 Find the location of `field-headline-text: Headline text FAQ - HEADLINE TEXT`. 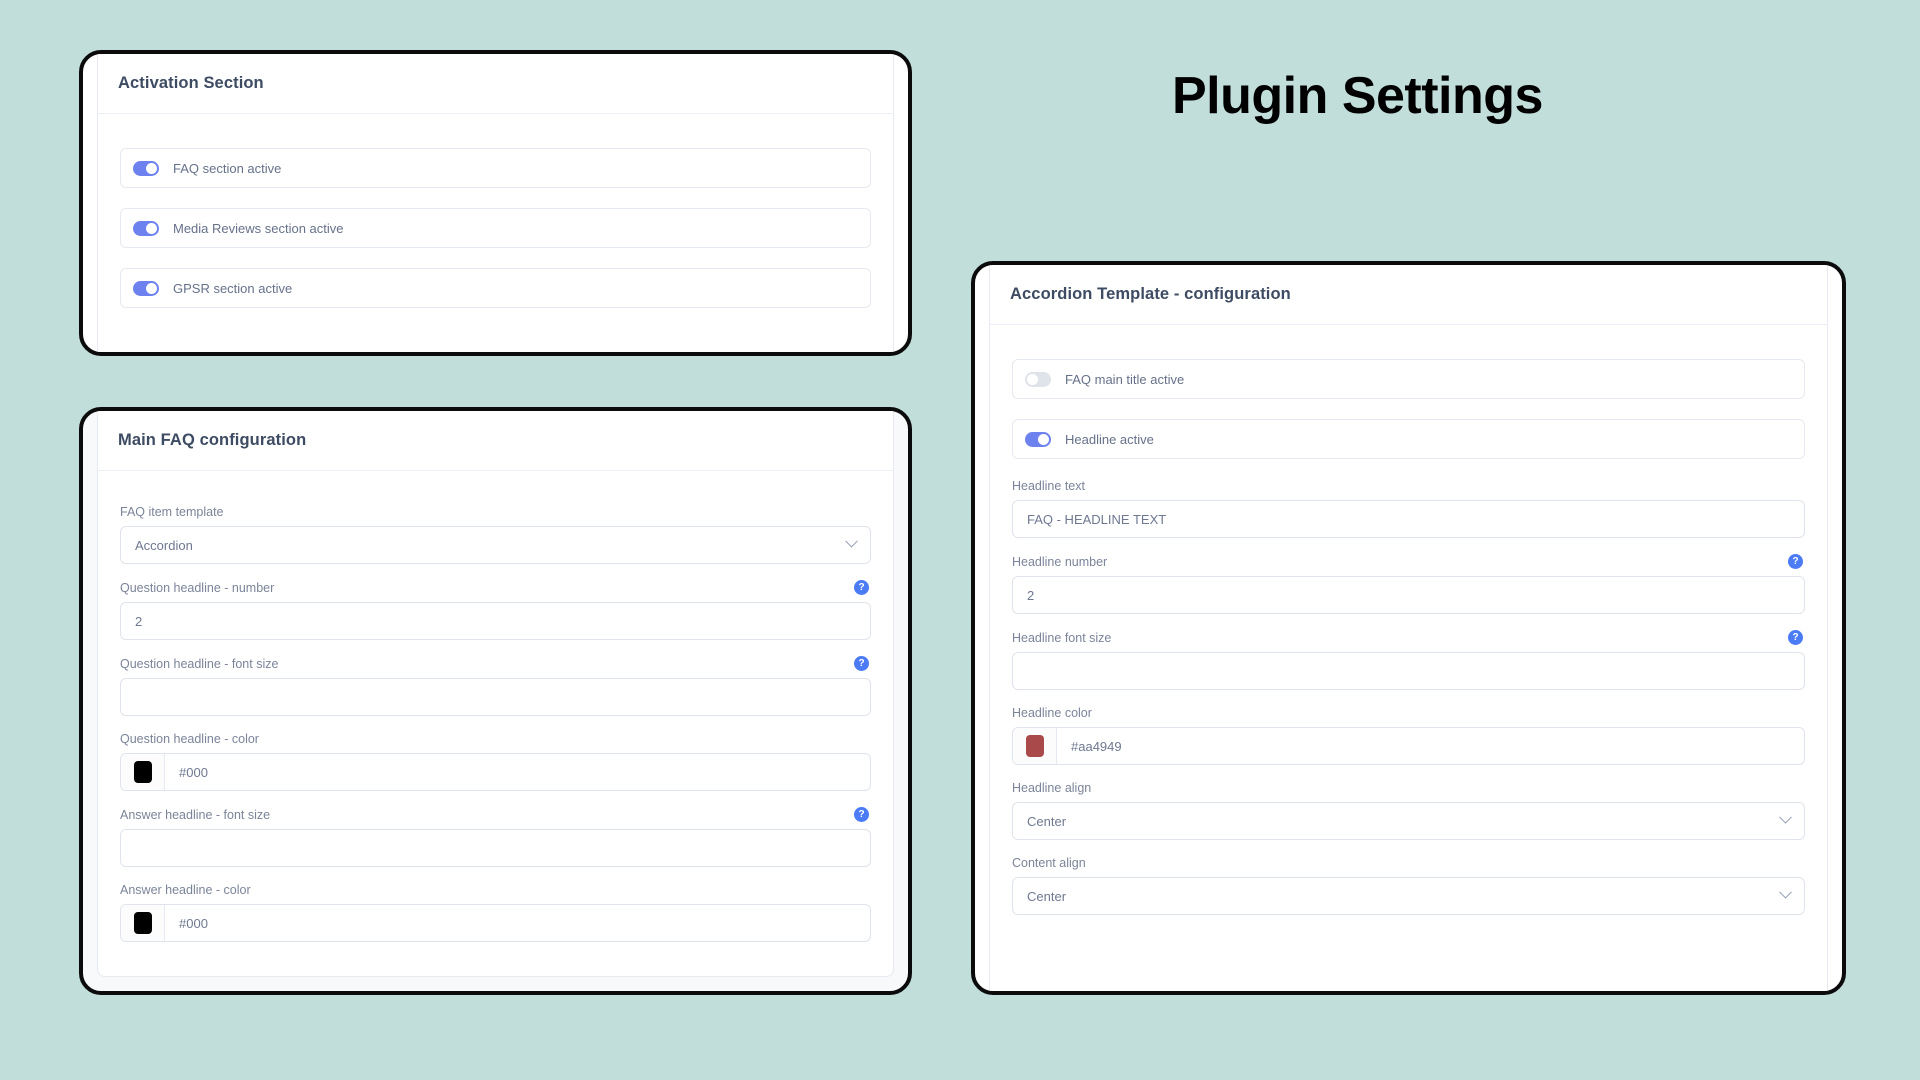

field-headline-text: Headline text FAQ - HEADLINE TEXT is located at coordinates (1408, 508).